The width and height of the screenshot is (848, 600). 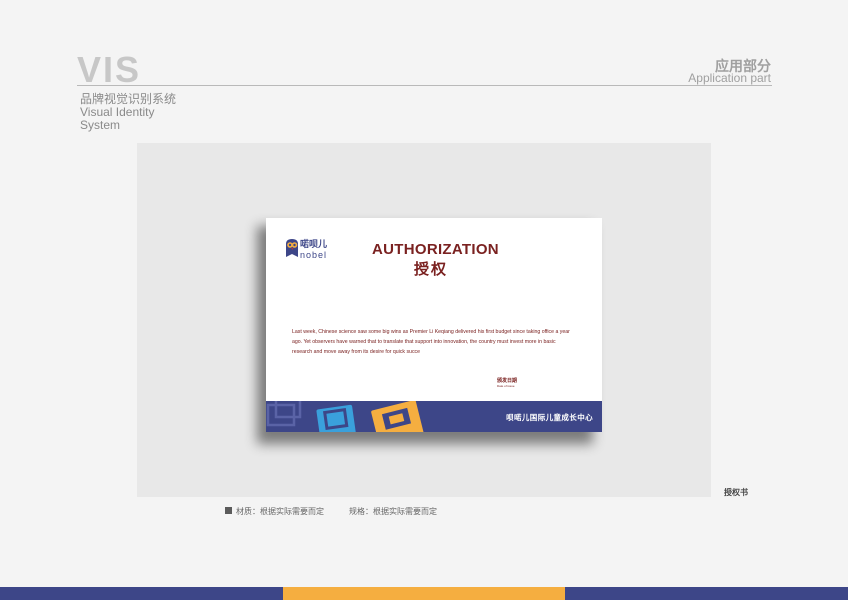 What do you see at coordinates (228, 510) in the screenshot?
I see `spec-square-icon` at bounding box center [228, 510].